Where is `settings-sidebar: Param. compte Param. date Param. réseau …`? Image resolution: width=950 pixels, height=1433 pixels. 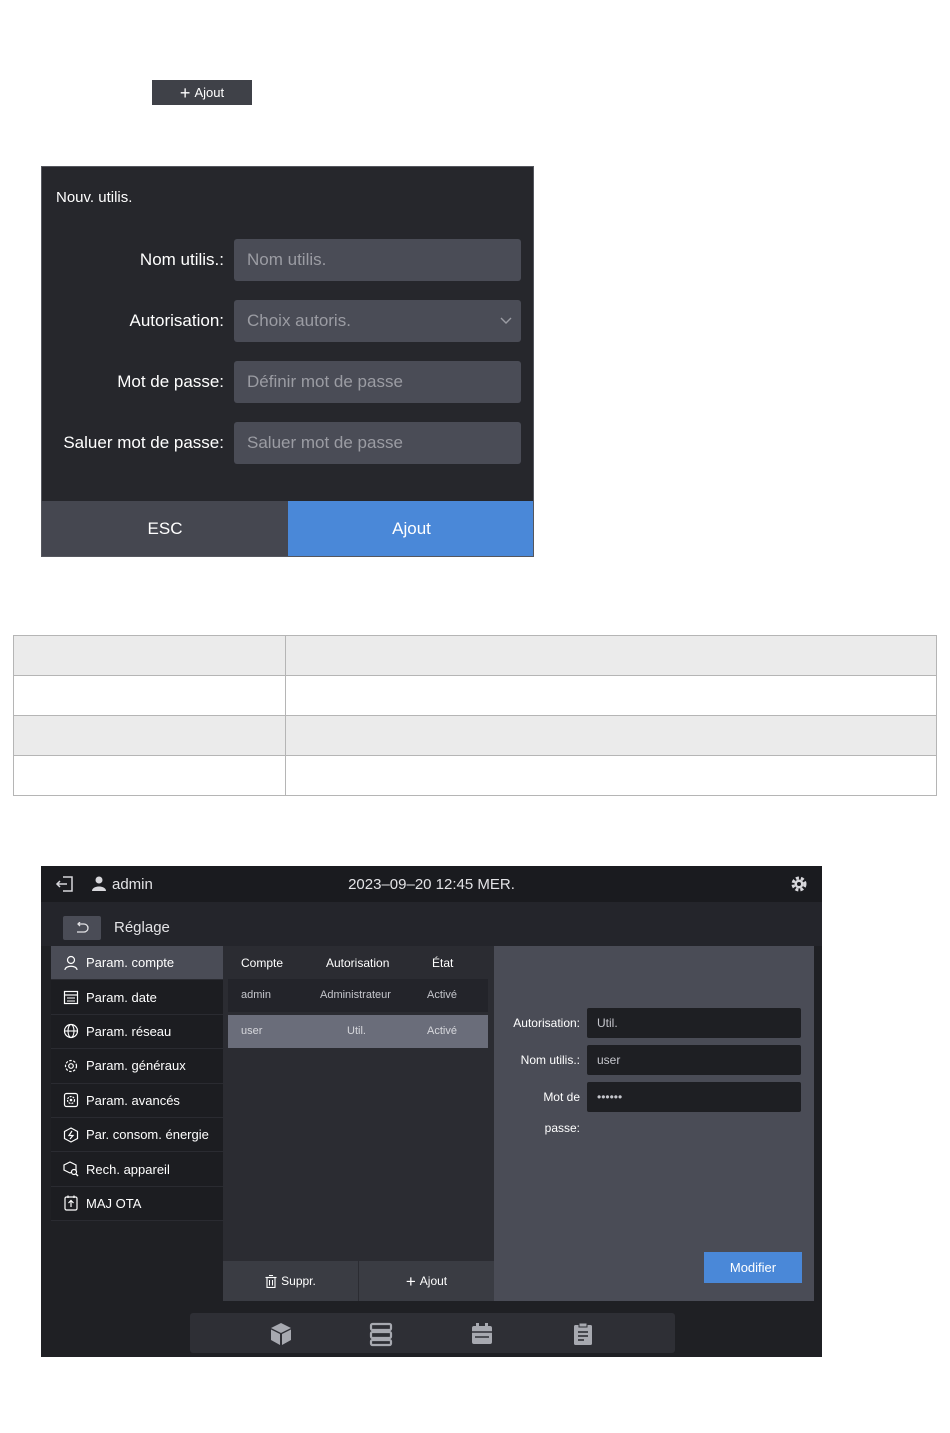 settings-sidebar: Param. compte Param. date Param. réseau … is located at coordinates (137, 1123).